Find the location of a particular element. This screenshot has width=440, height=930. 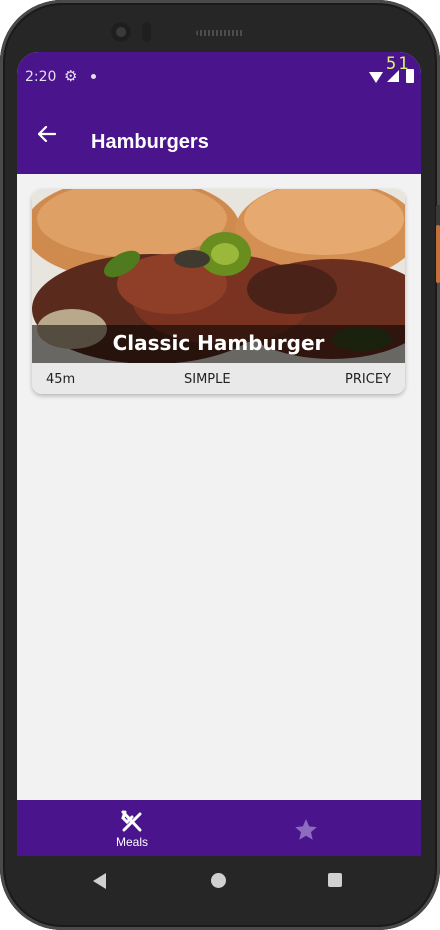

proximity-sensor is located at coordinates (146, 32).